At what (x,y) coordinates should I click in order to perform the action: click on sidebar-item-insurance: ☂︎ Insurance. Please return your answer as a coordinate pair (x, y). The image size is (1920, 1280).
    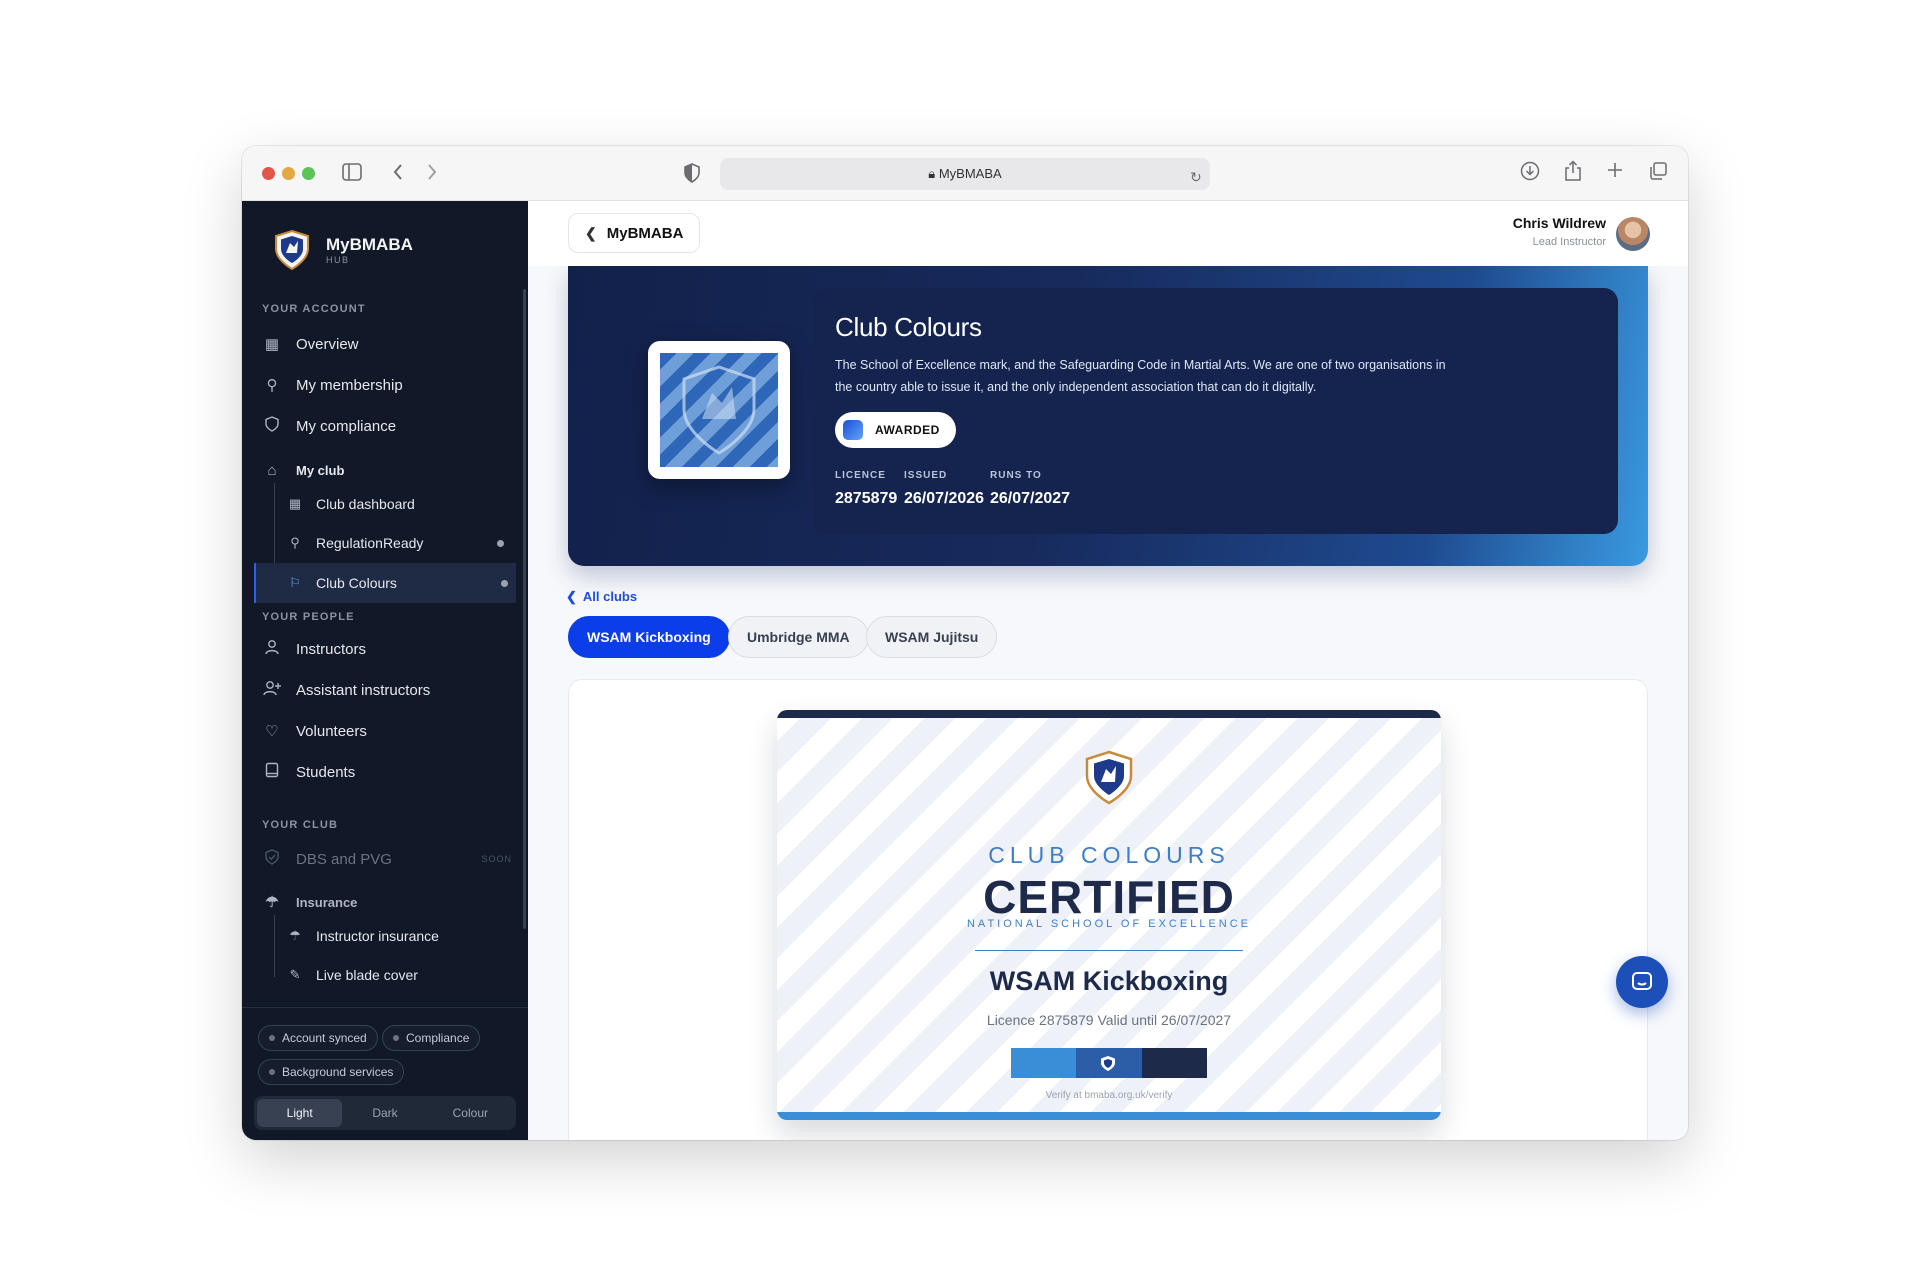
    Looking at the image, I should click on (387, 902).